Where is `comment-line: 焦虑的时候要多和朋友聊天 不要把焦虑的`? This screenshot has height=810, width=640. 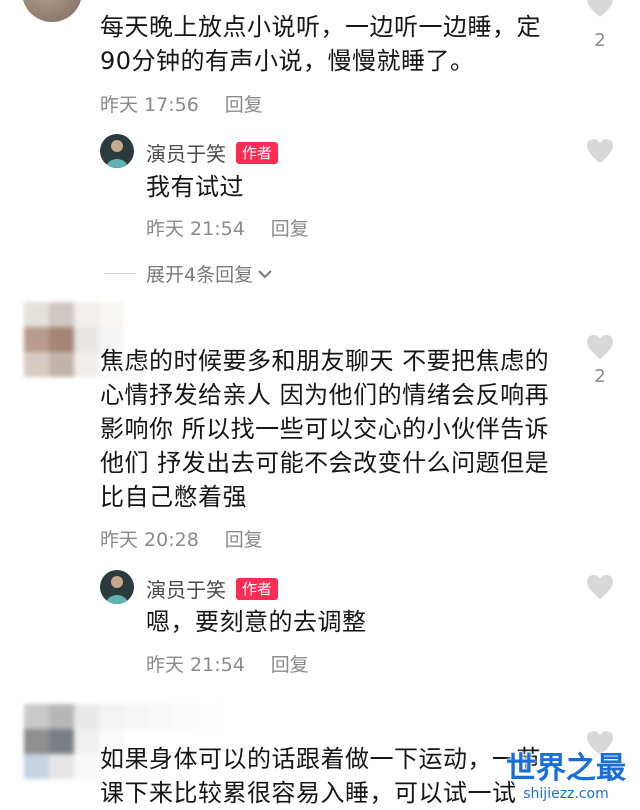 comment-line: 焦虑的时候要多和朋友聊天 不要把焦虑的 is located at coordinates (325, 361).